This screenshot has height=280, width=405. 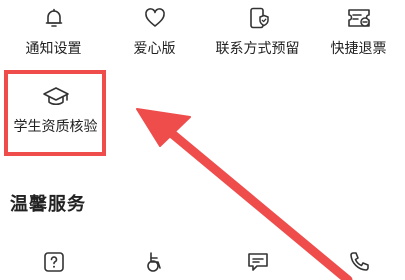 I want to click on heart-icon, so click(x=154, y=17).